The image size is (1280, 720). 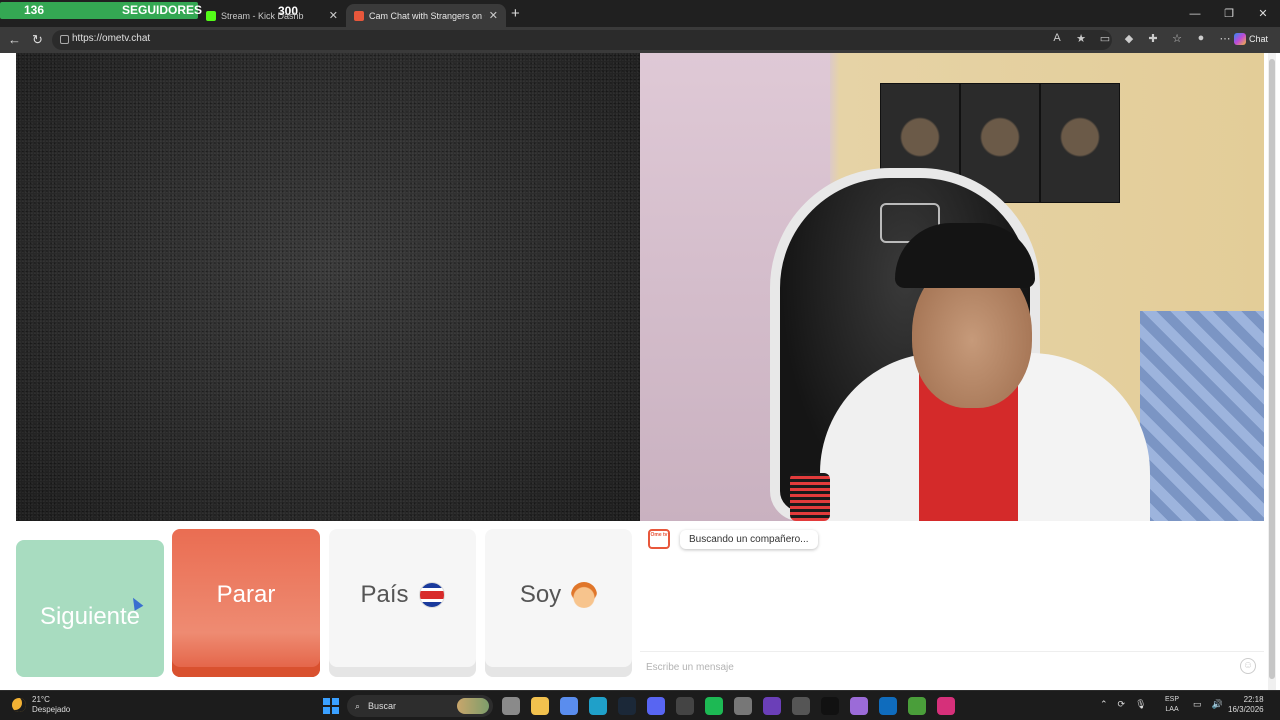 What do you see at coordinates (358, 705) in the screenshot?
I see `search-icon: ⌕` at bounding box center [358, 705].